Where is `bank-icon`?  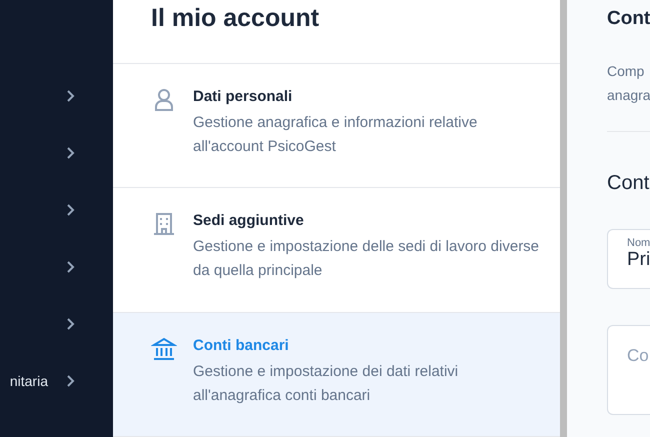
bank-icon is located at coordinates (164, 349).